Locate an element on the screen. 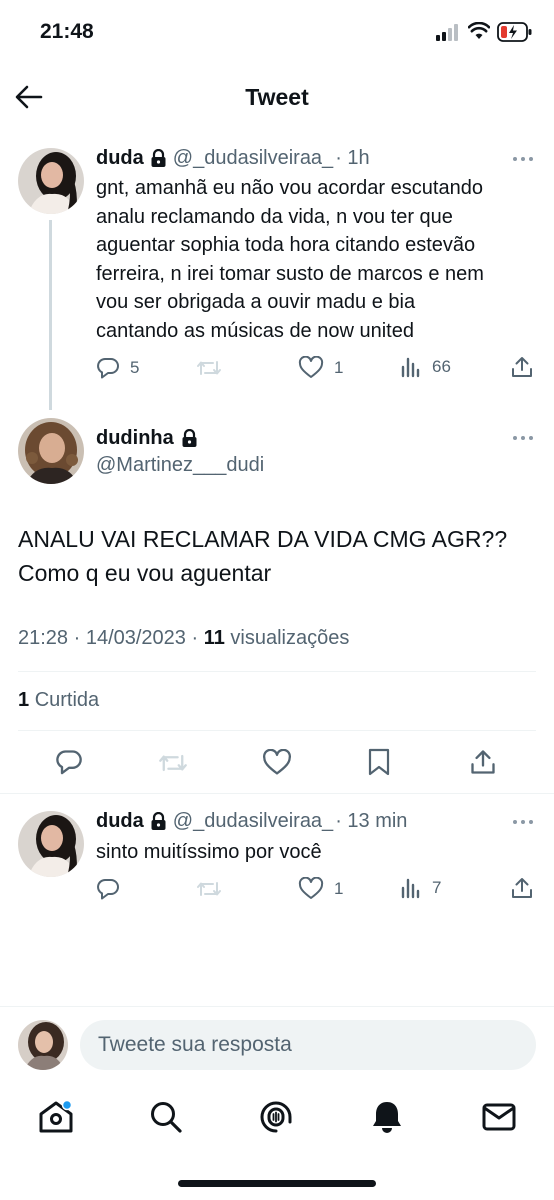 This screenshot has height=1200, width=554. tweet-text-line: vou ser obrigada a ouvir madu e bia is located at coordinates (256, 302).